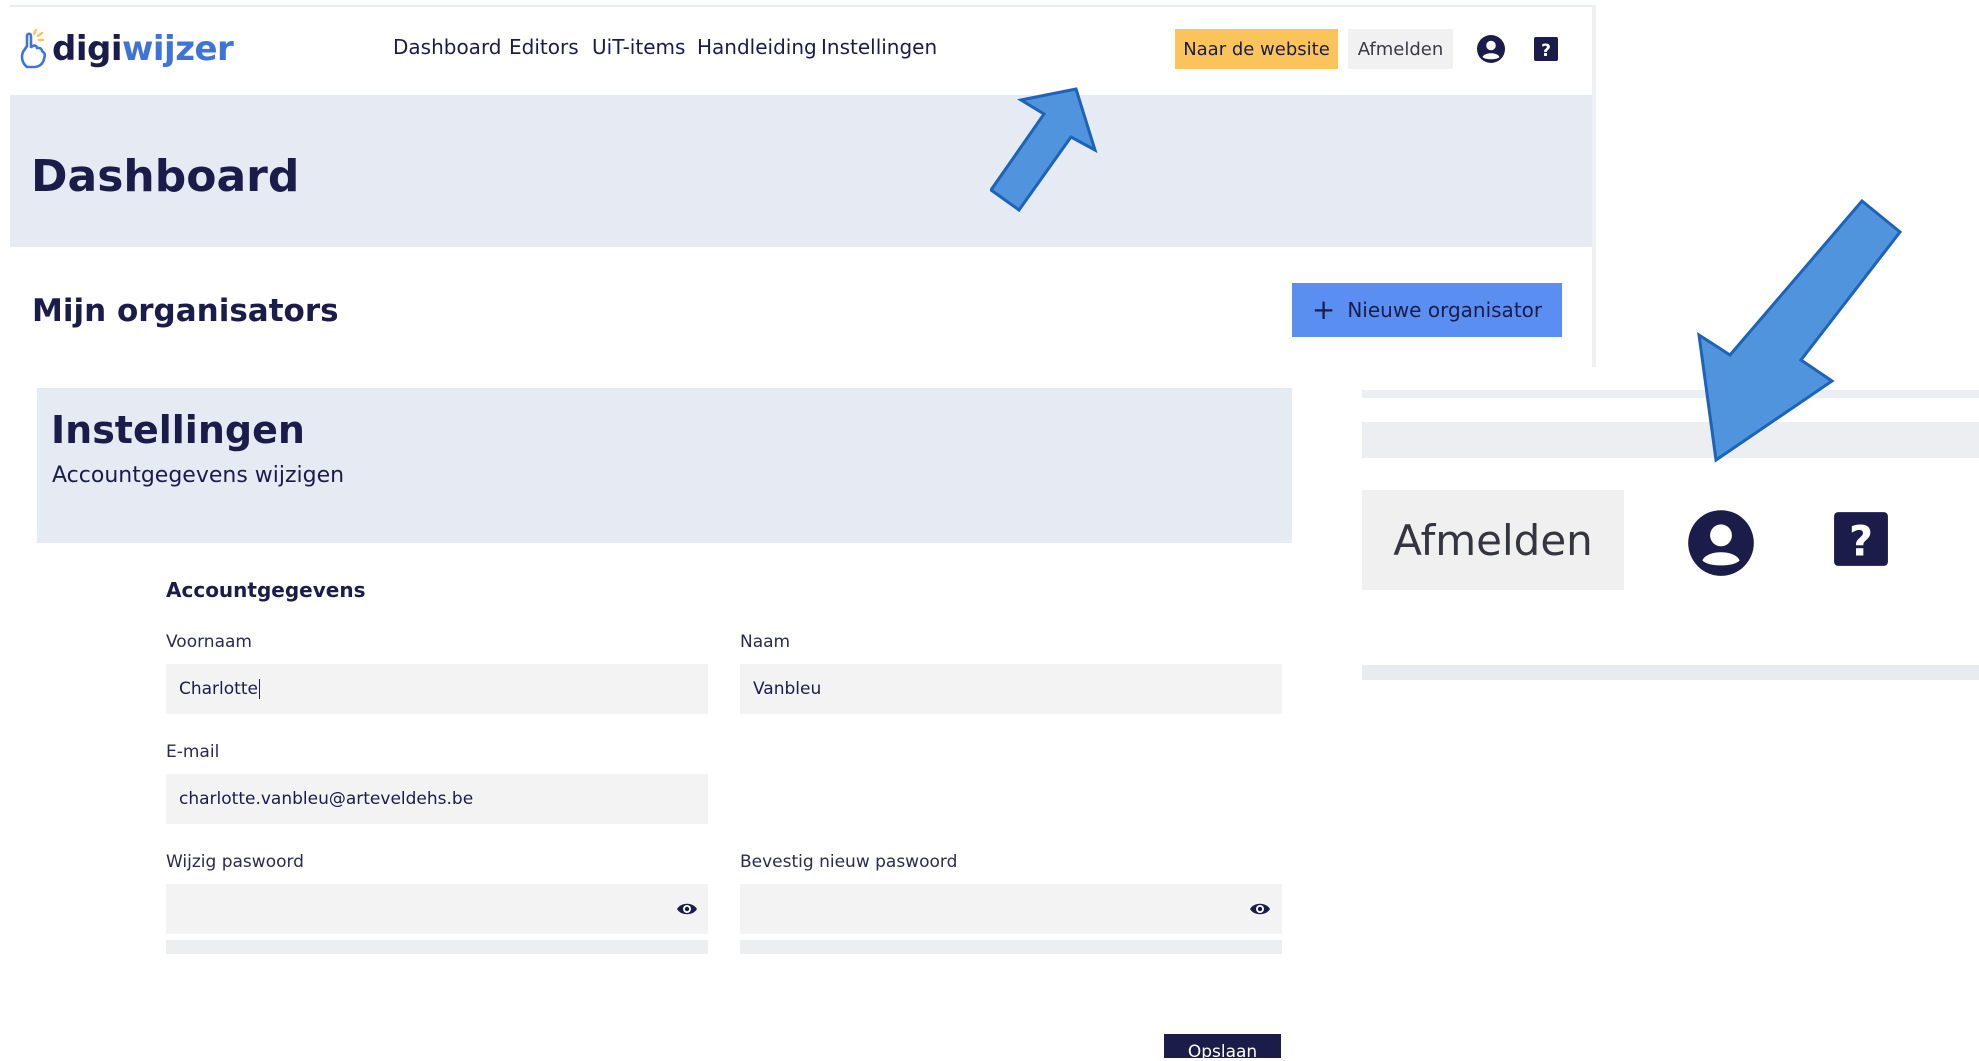 Image resolution: width=1979 pixels, height=1061 pixels. What do you see at coordinates (178, 430) in the screenshot?
I see `settings-title: Instellingen` at bounding box center [178, 430].